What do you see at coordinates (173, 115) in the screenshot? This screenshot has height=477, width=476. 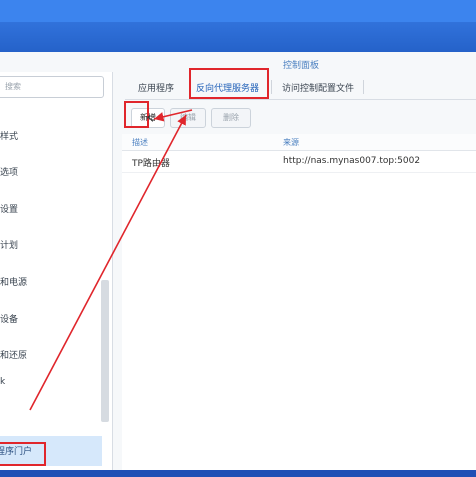 I see `arrow-line` at bounding box center [173, 115].